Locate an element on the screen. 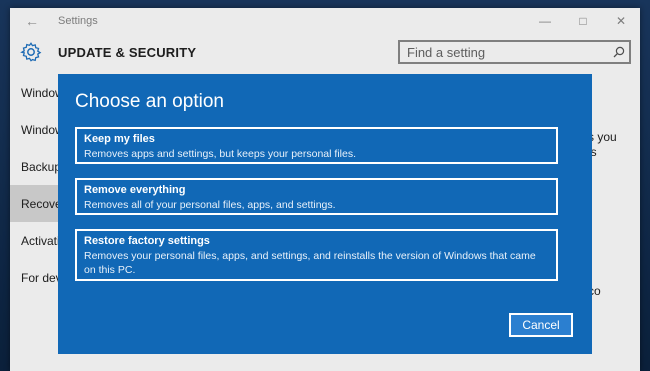 Image resolution: width=650 pixels, height=371 pixels. option-title: Restore factory settings is located at coordinates (147, 241).